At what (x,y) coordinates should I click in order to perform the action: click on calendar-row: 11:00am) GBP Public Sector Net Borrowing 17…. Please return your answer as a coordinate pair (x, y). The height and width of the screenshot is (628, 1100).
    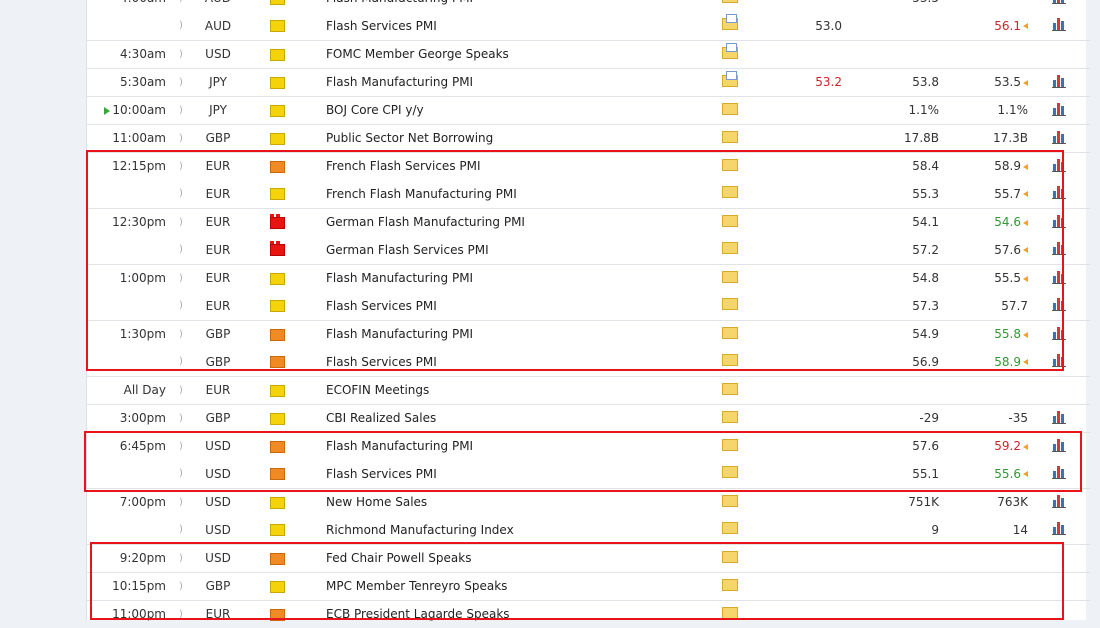
    Looking at the image, I should click on (588, 137).